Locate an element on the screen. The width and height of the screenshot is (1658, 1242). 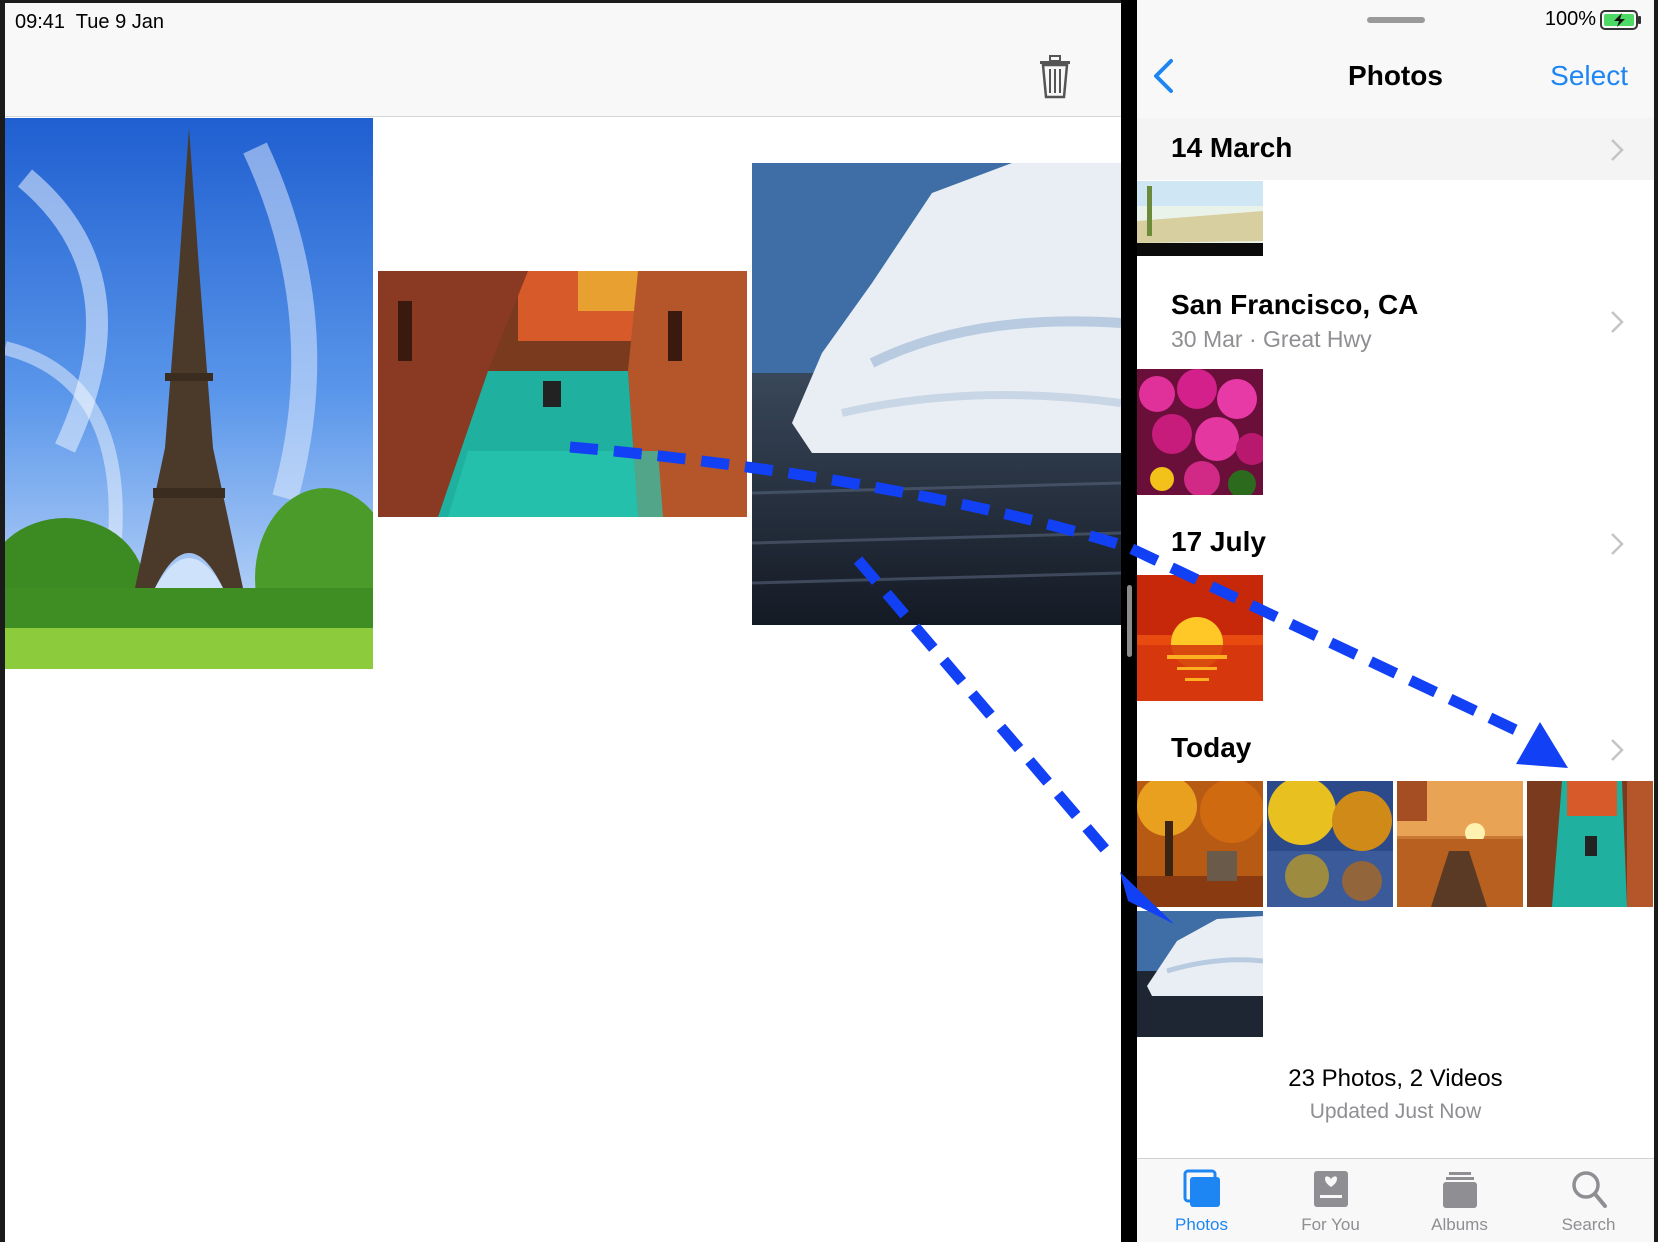
split-view-handle is located at coordinates (1129, 621).